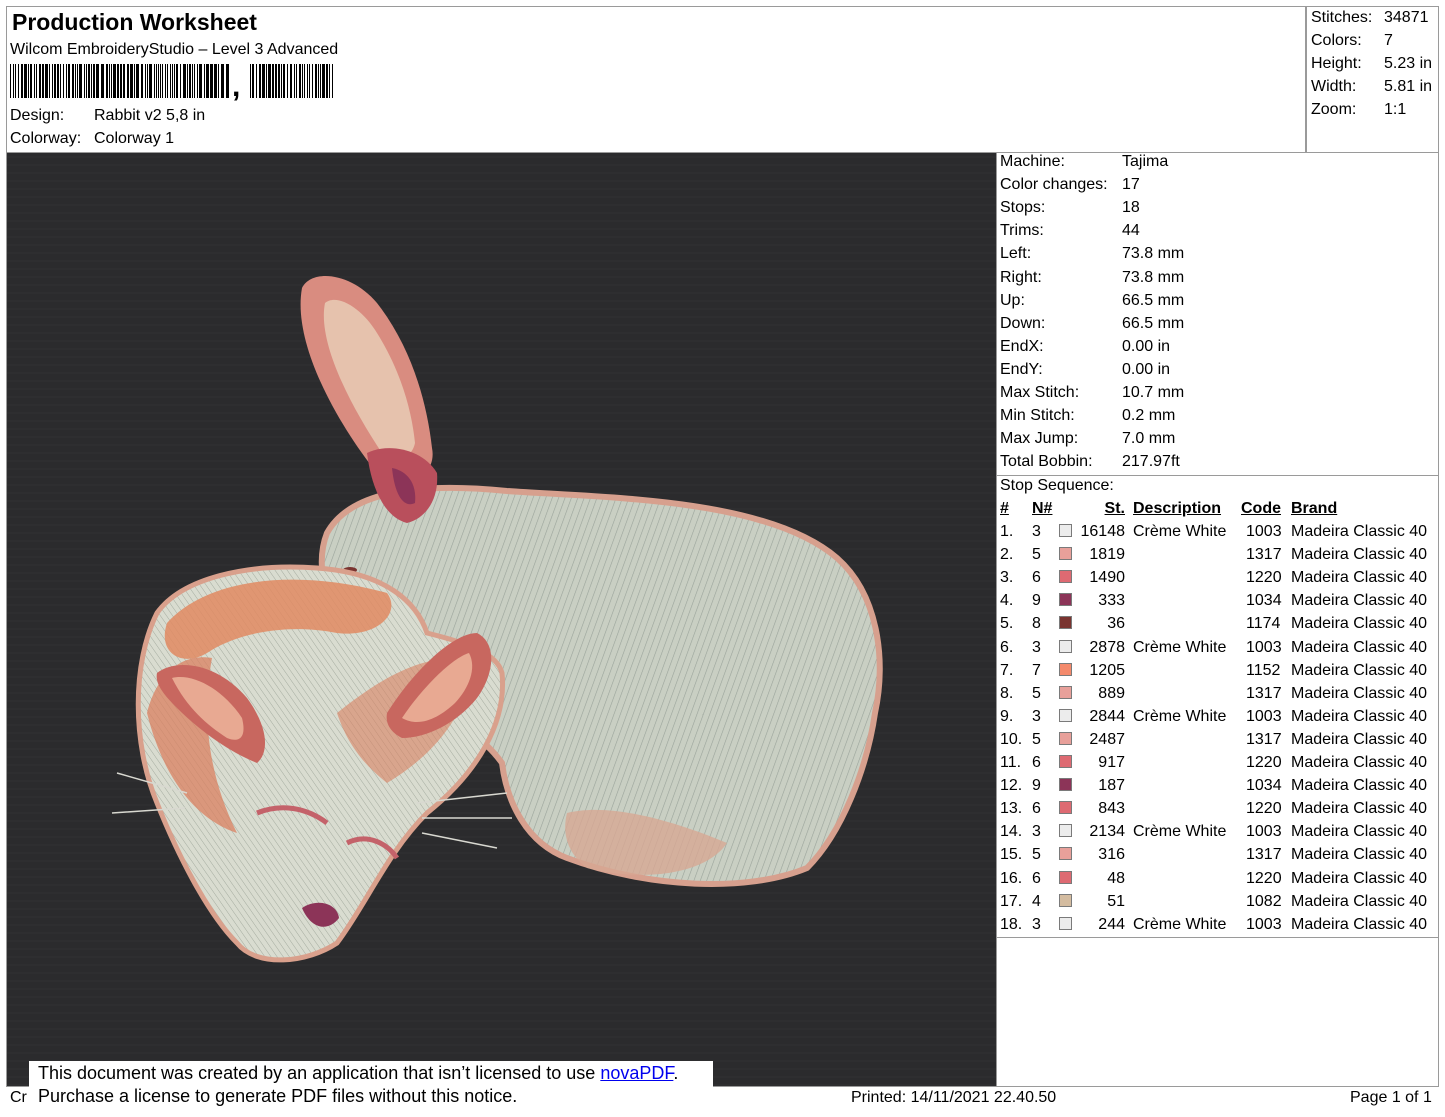  I want to click on col-header-description: Description, so click(1177, 508).